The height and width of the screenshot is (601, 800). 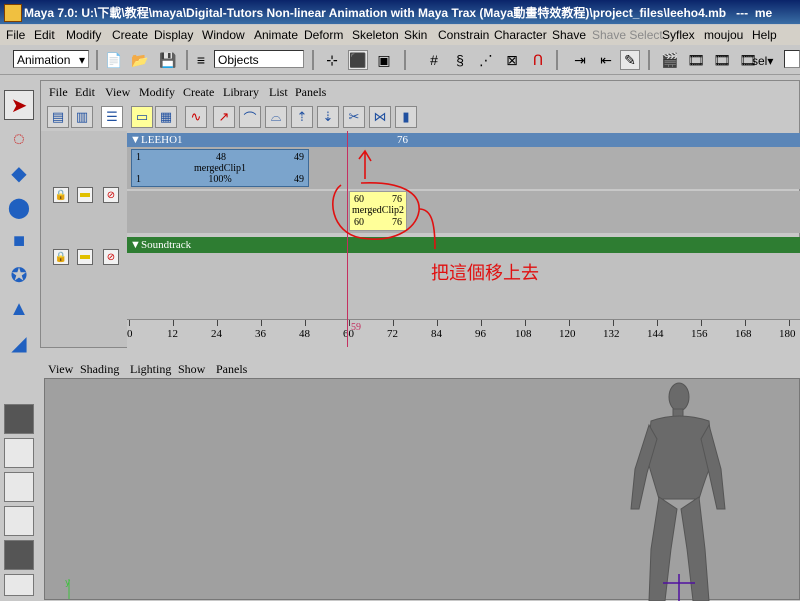 What do you see at coordinates (463, 140) in the screenshot?
I see `character-bar: ▼ LEEHO1 76` at bounding box center [463, 140].